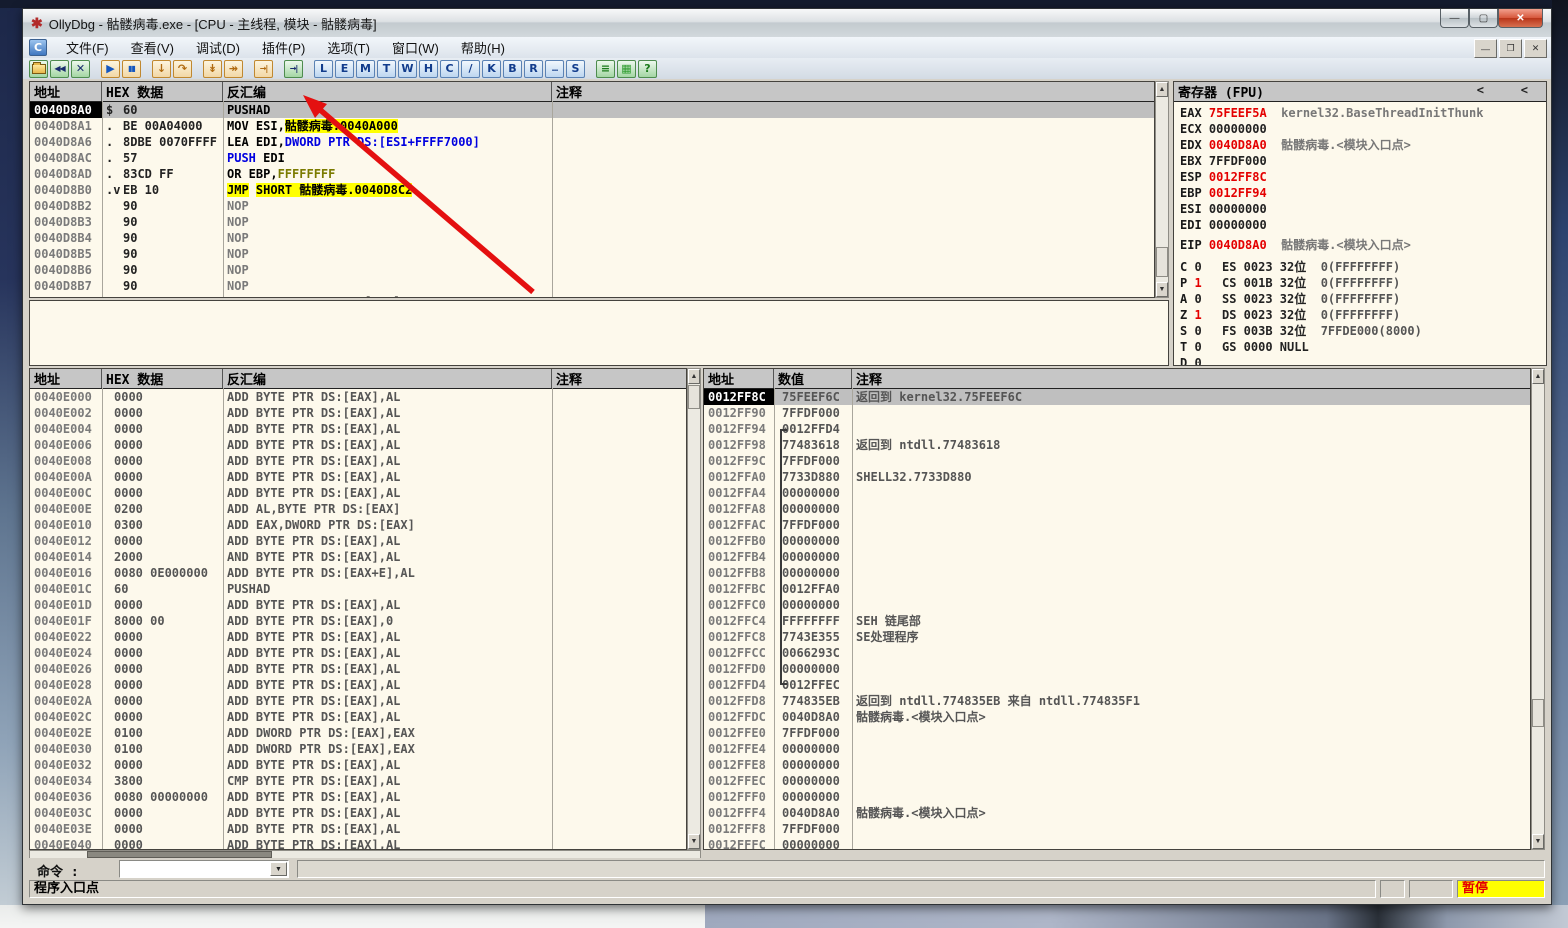 The image size is (1568, 928). Describe the element at coordinates (110, 68) in the screenshot. I see `run-button: ▶` at that location.